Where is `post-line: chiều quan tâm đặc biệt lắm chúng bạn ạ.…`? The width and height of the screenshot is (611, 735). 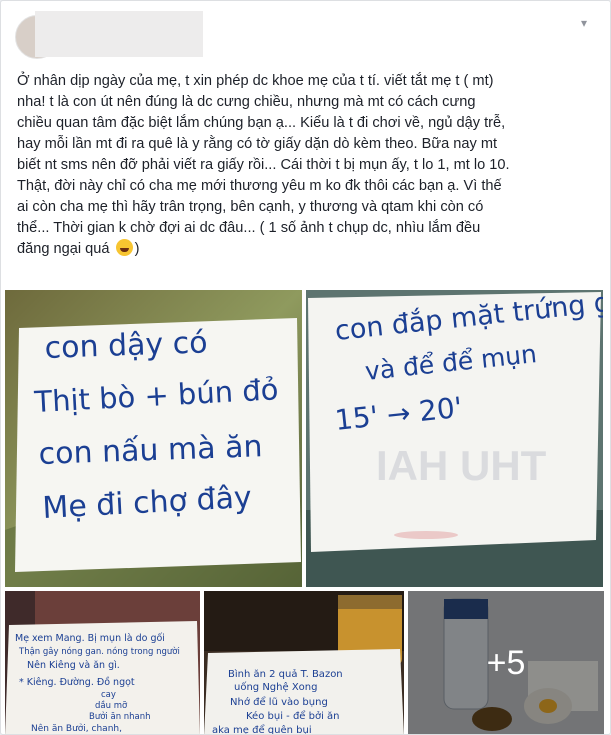
post-line: chiều quan tâm đặc biệt lắm chúng bạn ạ.… is located at coordinates (261, 123).